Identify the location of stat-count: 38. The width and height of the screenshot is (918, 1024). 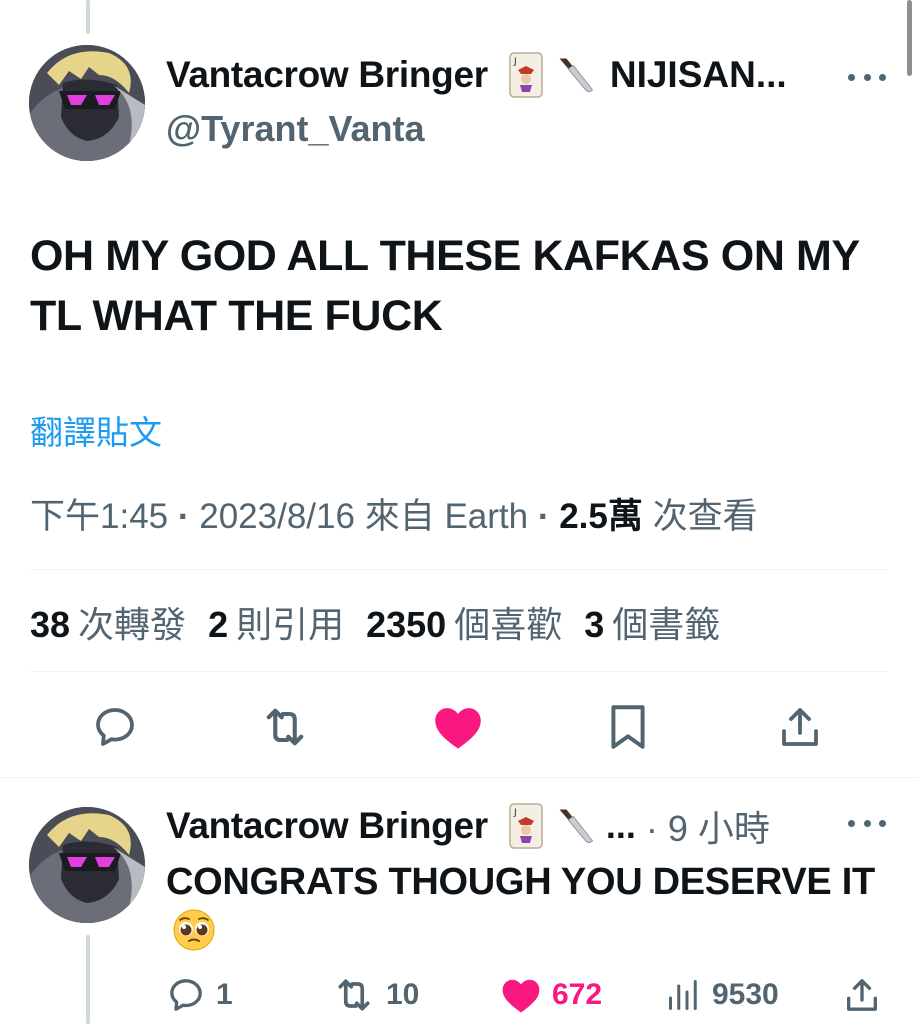
(50, 624).